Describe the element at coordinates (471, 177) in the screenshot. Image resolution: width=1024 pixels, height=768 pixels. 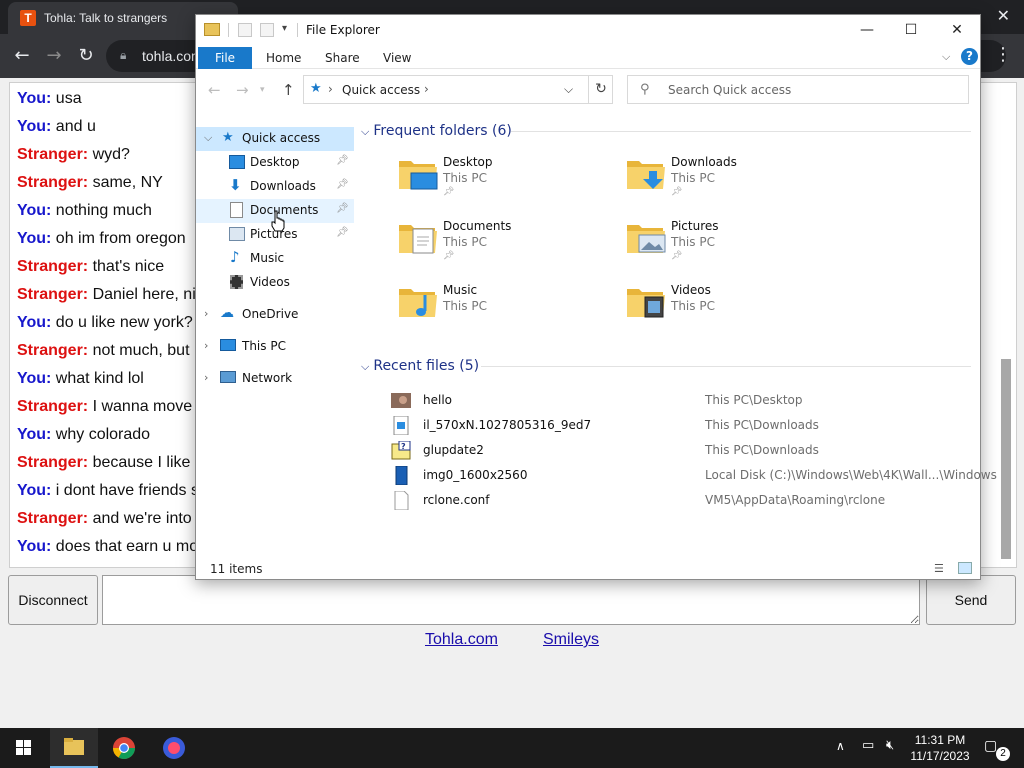
I see `folder-tile-desktop: Desktop This PC 📌︎` at that location.